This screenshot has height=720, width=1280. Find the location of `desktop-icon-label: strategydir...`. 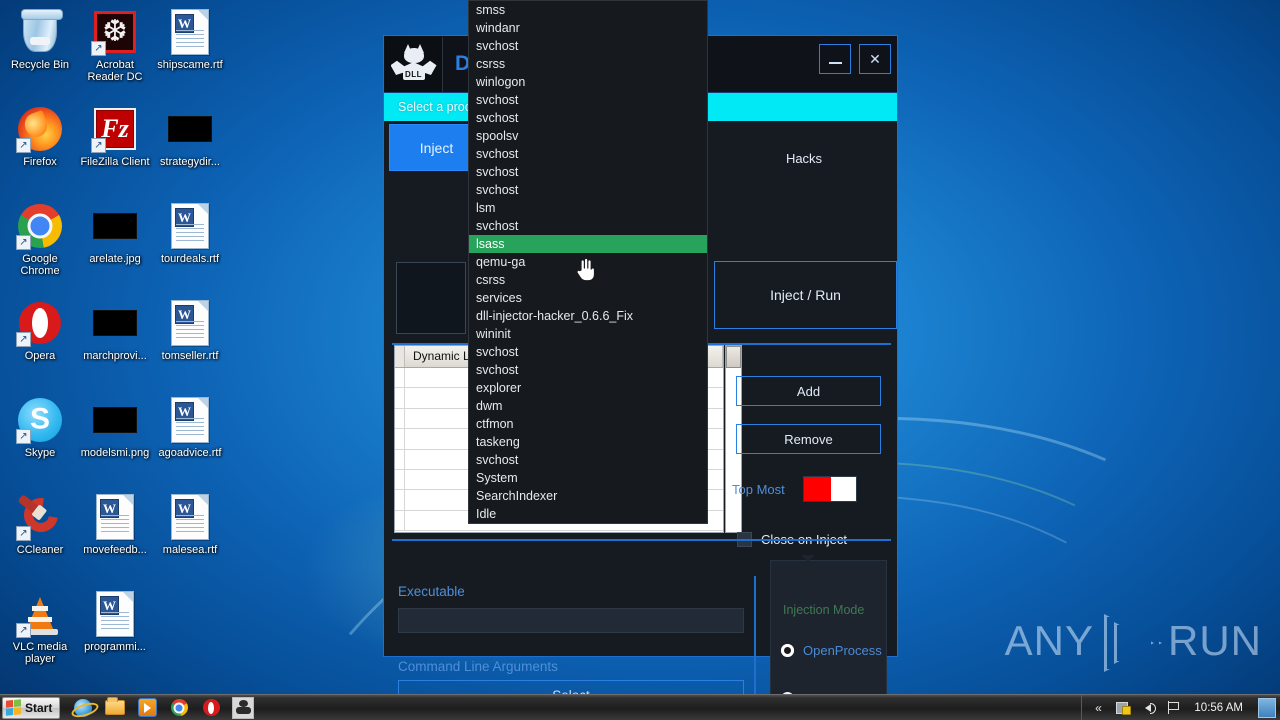

desktop-icon-label: strategydir... is located at coordinates (190, 162).